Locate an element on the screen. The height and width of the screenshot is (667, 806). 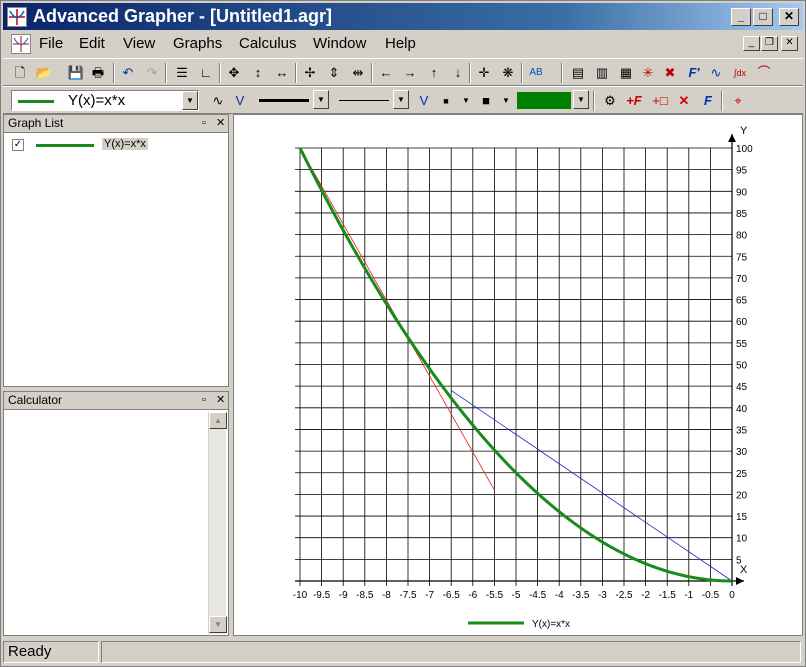
menu-file: File is located at coordinates (51, 43).